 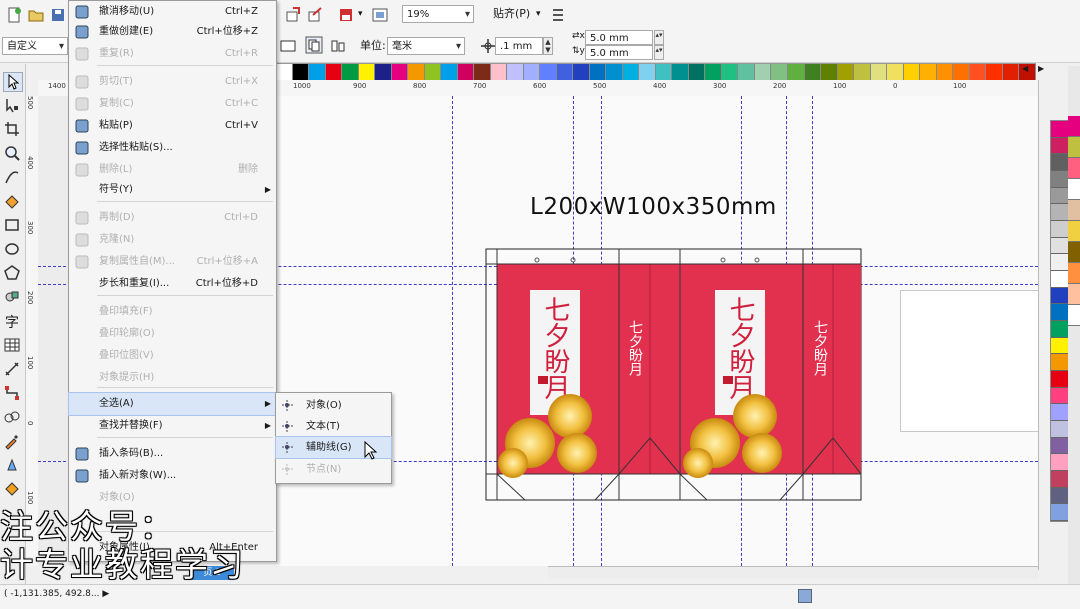 What do you see at coordinates (805, 596) in the screenshot?
I see `fill-indicator-icon` at bounding box center [805, 596].